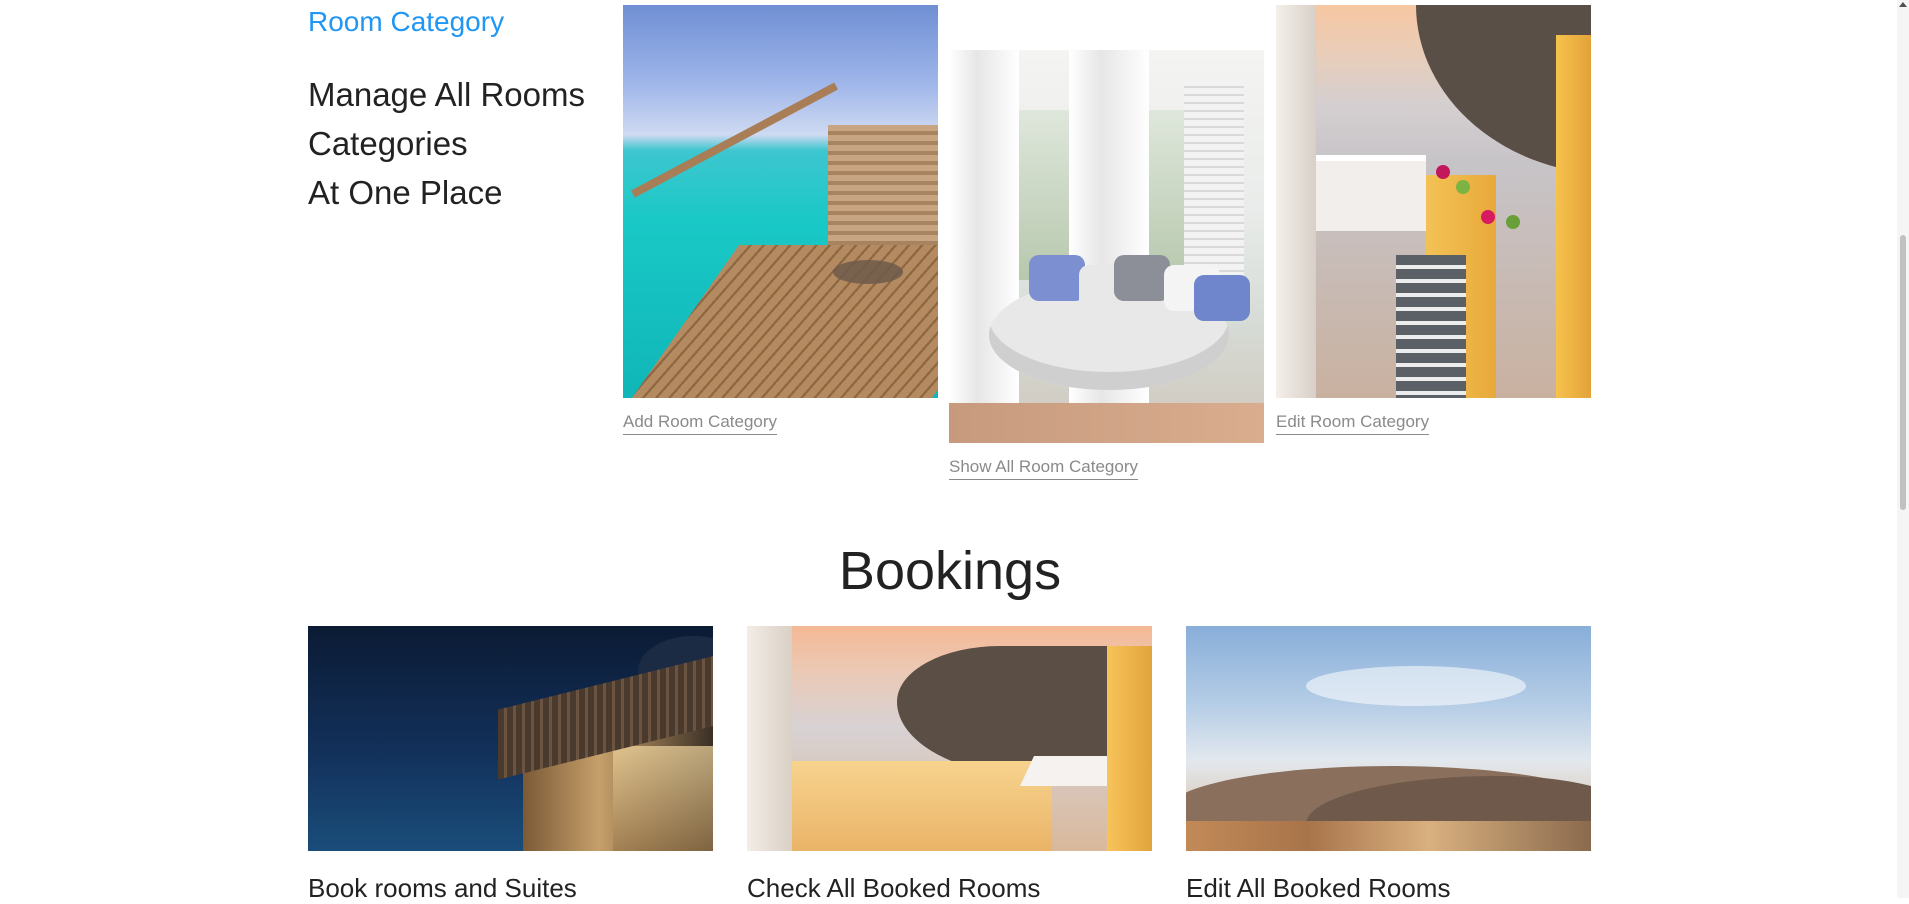 The image size is (1909, 904). I want to click on check-booked-rooms-card: Check All Booked Rooms, so click(949, 765).